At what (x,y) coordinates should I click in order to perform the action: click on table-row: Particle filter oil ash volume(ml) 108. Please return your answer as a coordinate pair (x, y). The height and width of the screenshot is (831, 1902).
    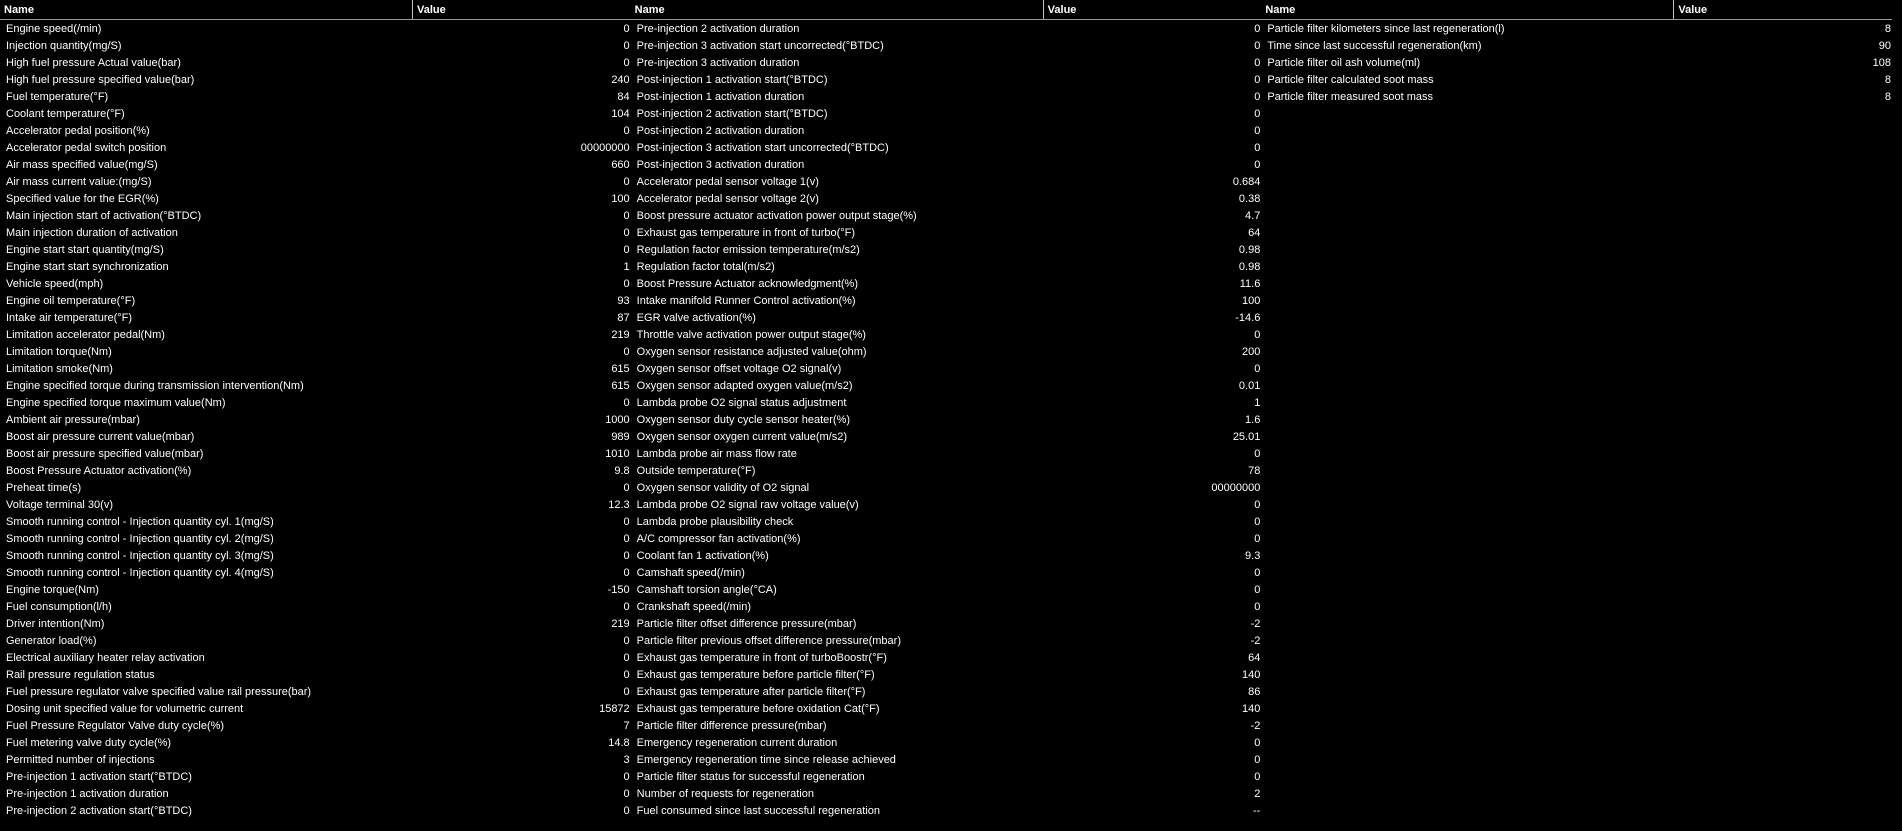
    Looking at the image, I should click on (1576, 63).